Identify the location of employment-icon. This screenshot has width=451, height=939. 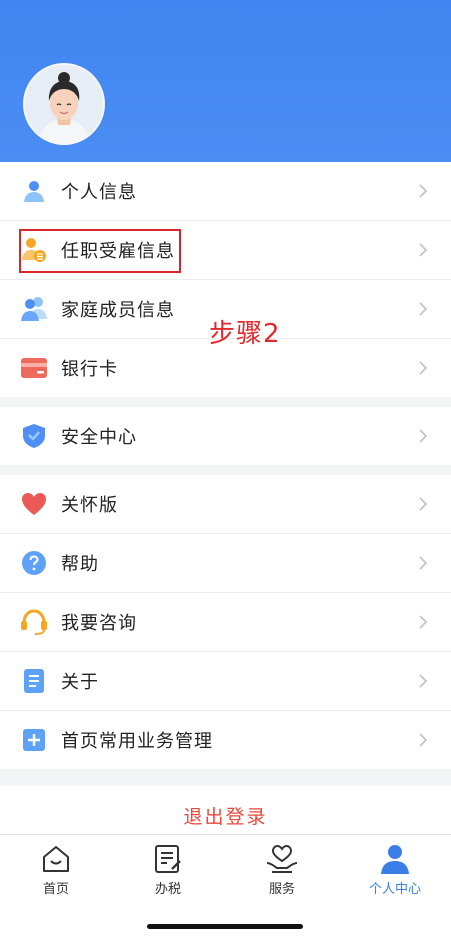
(34, 250).